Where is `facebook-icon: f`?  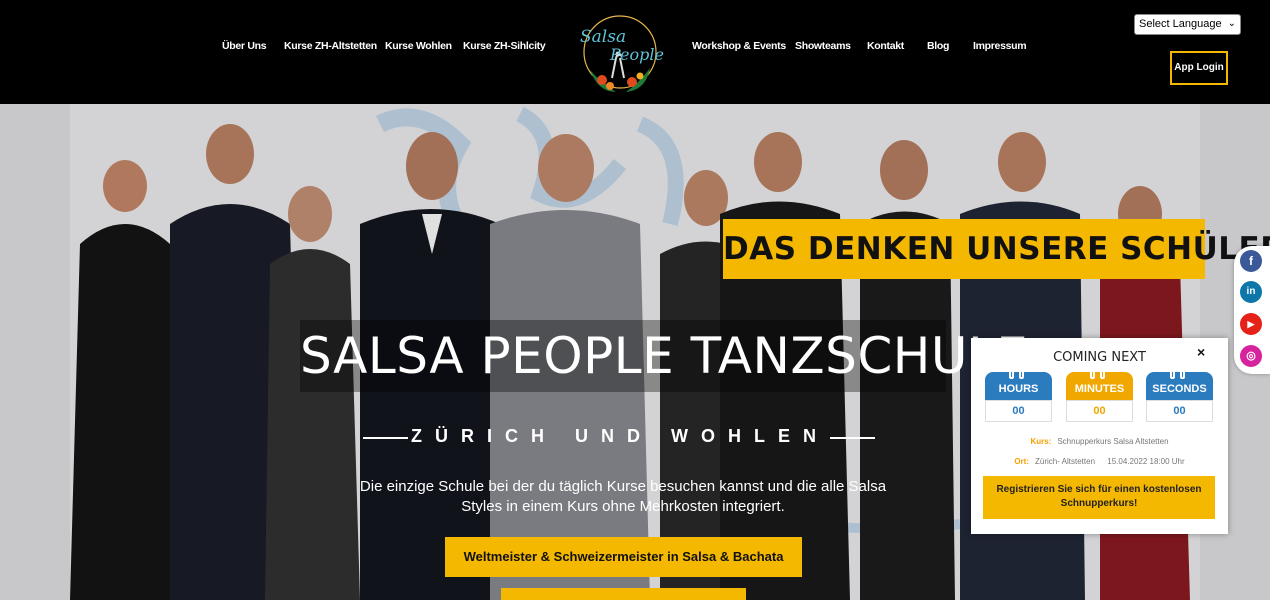
facebook-icon: f is located at coordinates (1251, 261).